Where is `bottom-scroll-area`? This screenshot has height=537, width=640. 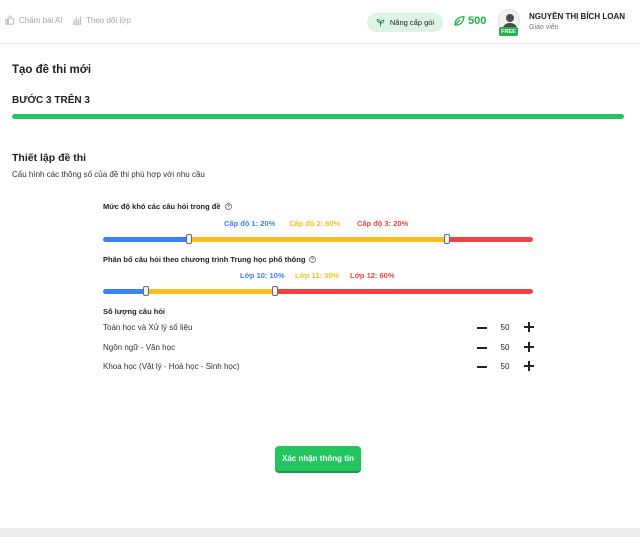
bottom-scroll-area is located at coordinates (320, 532).